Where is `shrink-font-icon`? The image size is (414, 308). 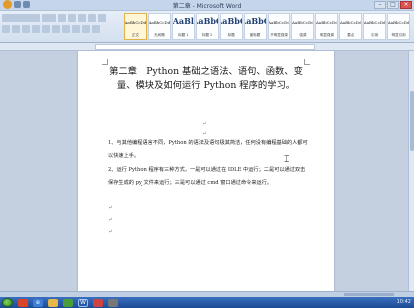 shrink-font-icon is located at coordinates (72, 18).